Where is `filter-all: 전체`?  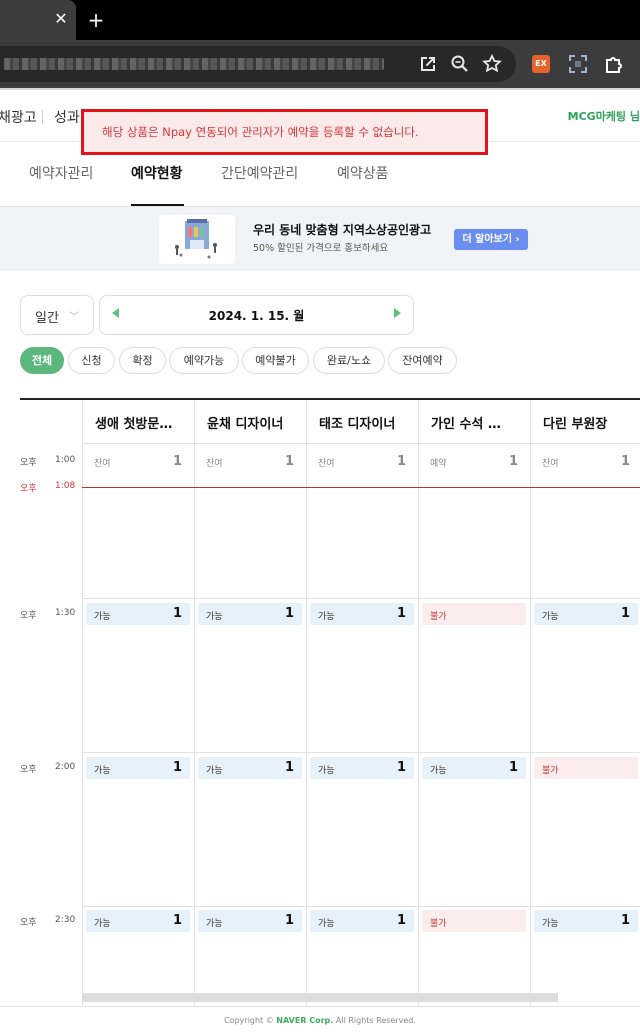
filter-all: 전체 is located at coordinates (42, 360).